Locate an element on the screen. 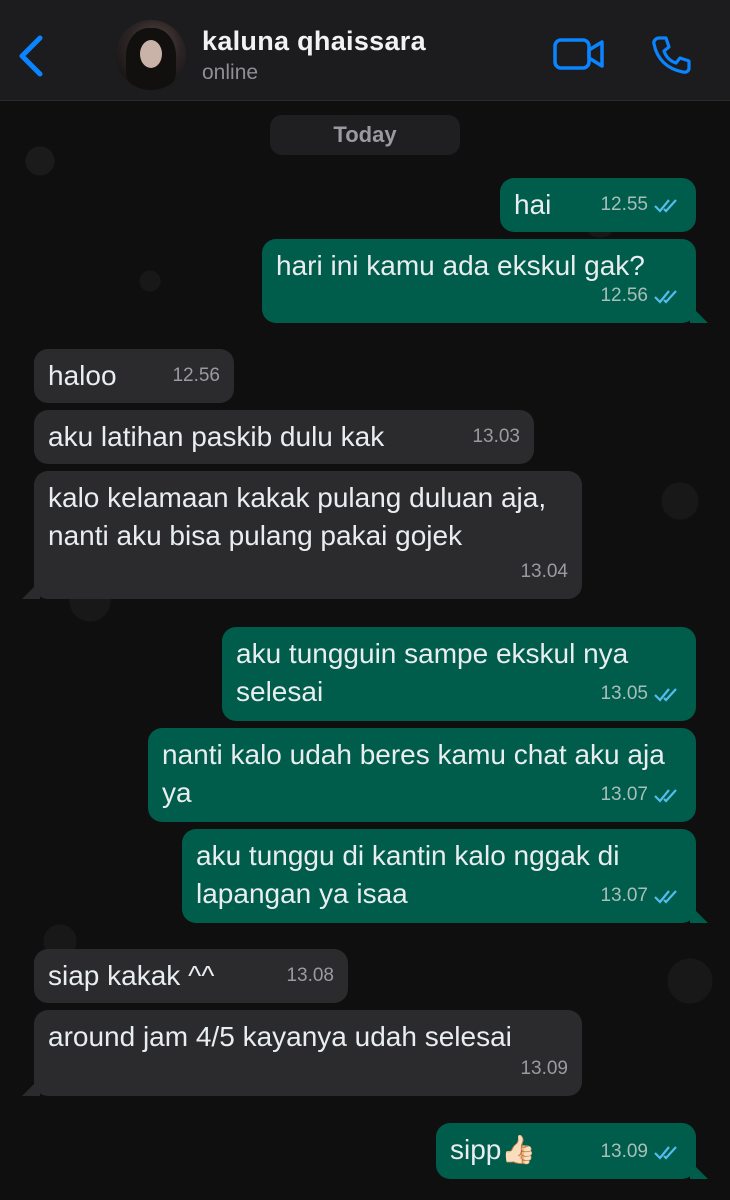 The image size is (730, 1200). contact-avatar is located at coordinates (151, 55).